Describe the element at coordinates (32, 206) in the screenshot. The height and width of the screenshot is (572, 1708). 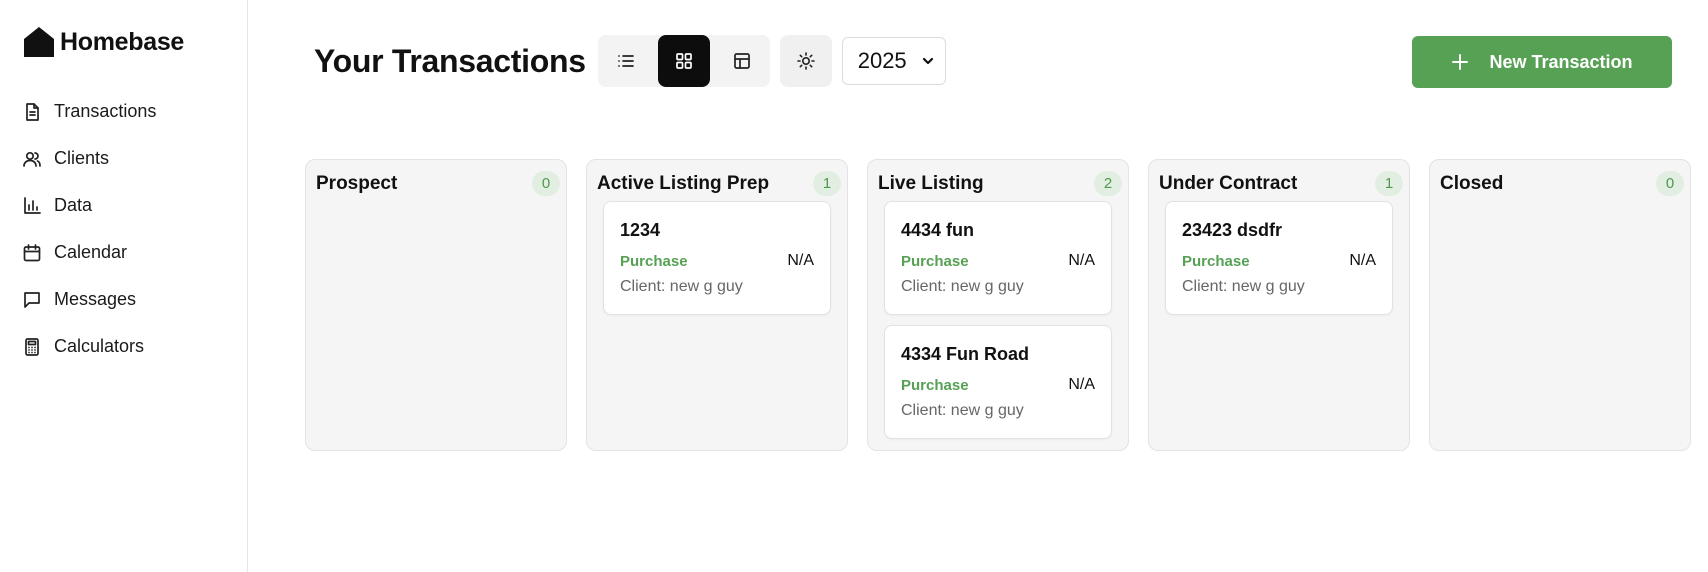
I see `bar-chart-icon` at that location.